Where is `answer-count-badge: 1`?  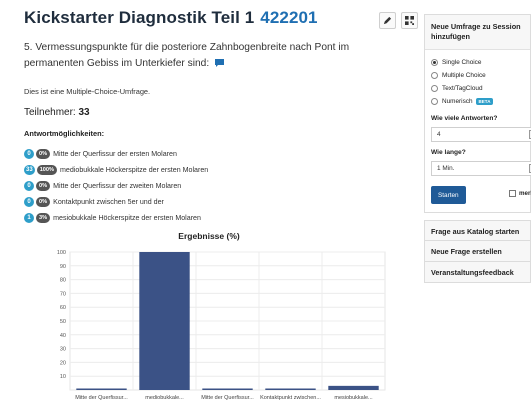
answer-count-badge: 1 is located at coordinates (29, 218).